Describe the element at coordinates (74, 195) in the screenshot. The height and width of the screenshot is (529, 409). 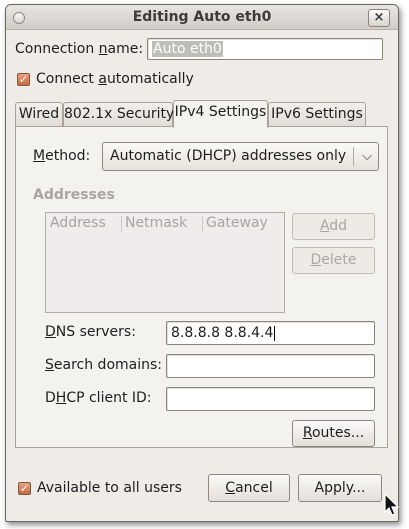
I see `addresses-section-label: Addresses` at that location.